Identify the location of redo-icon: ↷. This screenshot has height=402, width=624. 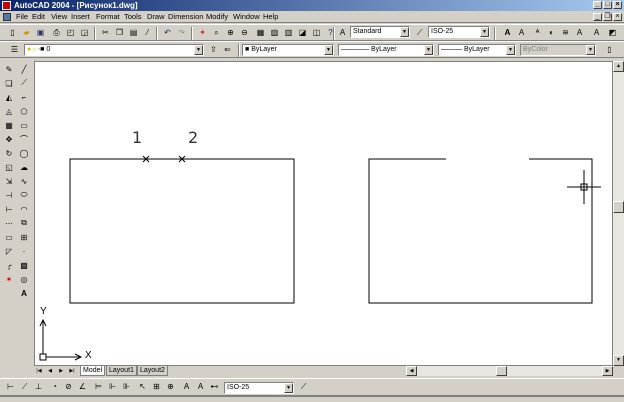
(181, 33).